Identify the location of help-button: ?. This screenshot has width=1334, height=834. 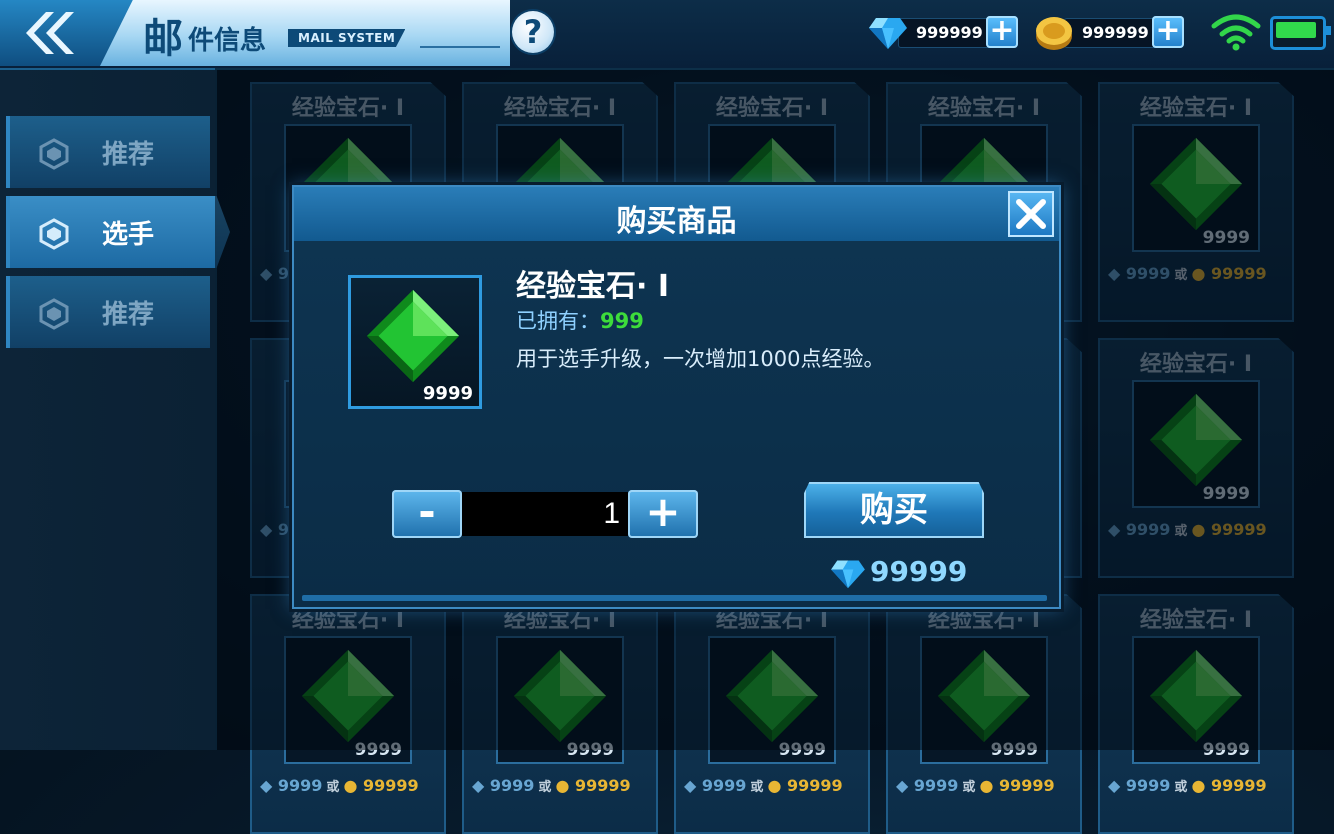
(533, 32).